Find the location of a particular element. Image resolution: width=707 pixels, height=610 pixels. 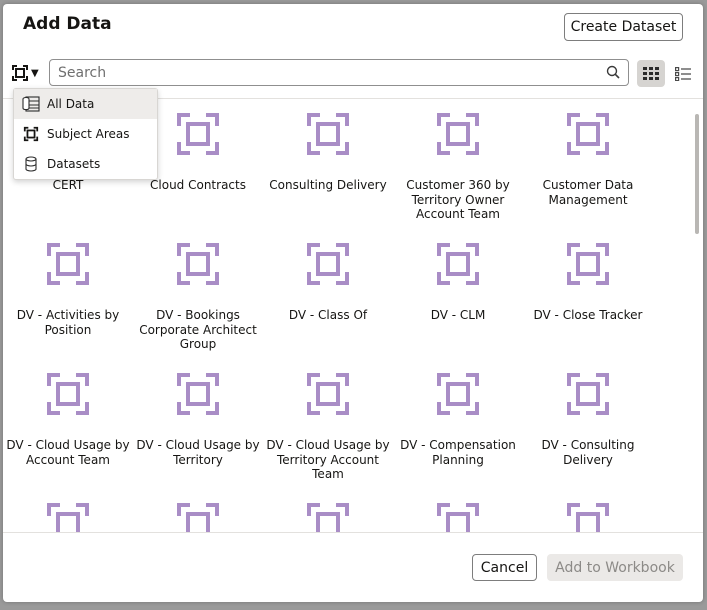

grid-icon is located at coordinates (651, 73).